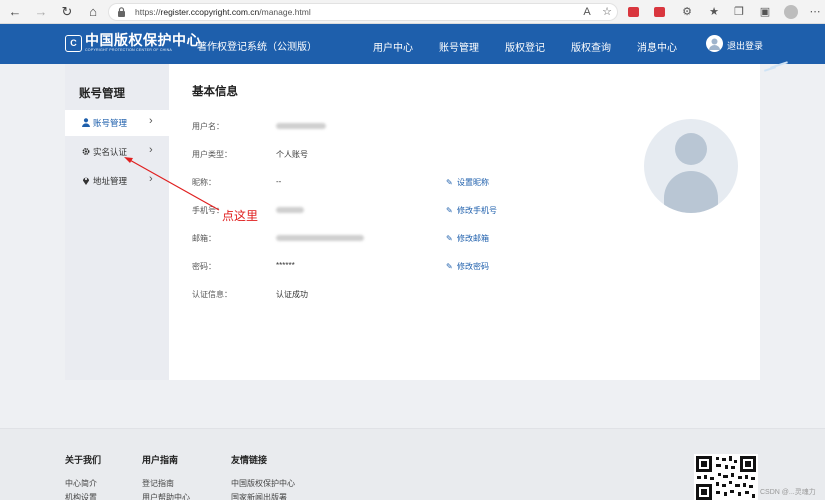  Describe the element at coordinates (263, 484) in the screenshot. I see `footer-link: 中国版权保护中心` at that location.